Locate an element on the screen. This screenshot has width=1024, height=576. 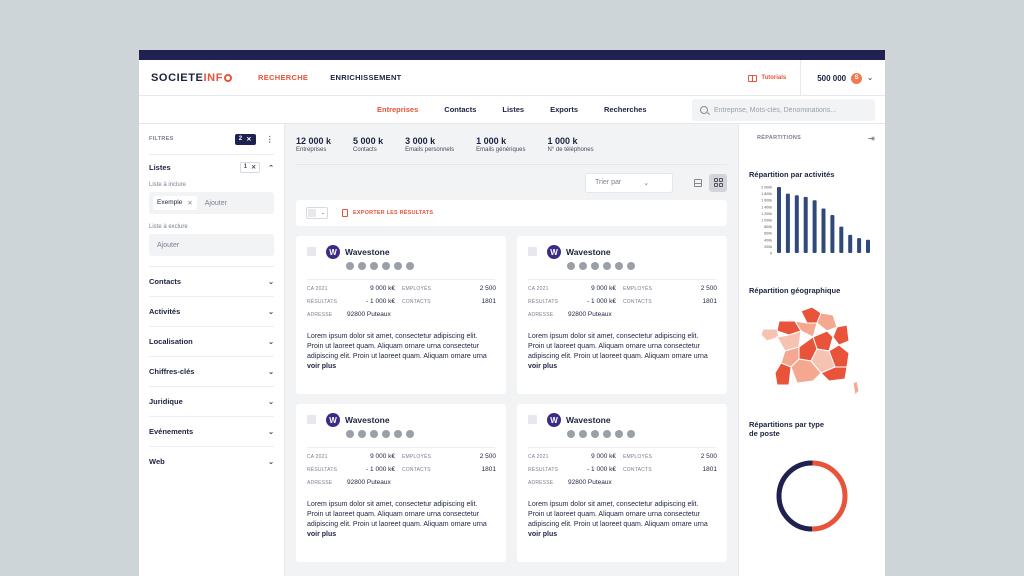
top-strip is located at coordinates (512, 55).